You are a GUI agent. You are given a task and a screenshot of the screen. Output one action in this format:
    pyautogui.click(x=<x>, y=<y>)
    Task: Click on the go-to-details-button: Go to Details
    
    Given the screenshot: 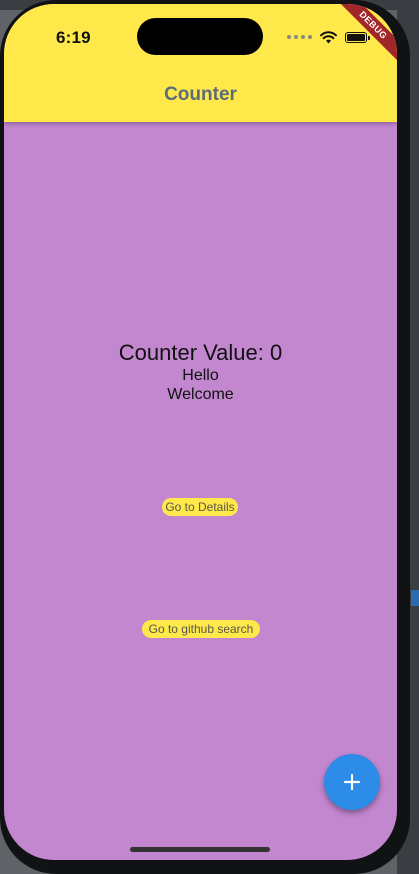 What is the action you would take?
    pyautogui.click(x=200, y=507)
    